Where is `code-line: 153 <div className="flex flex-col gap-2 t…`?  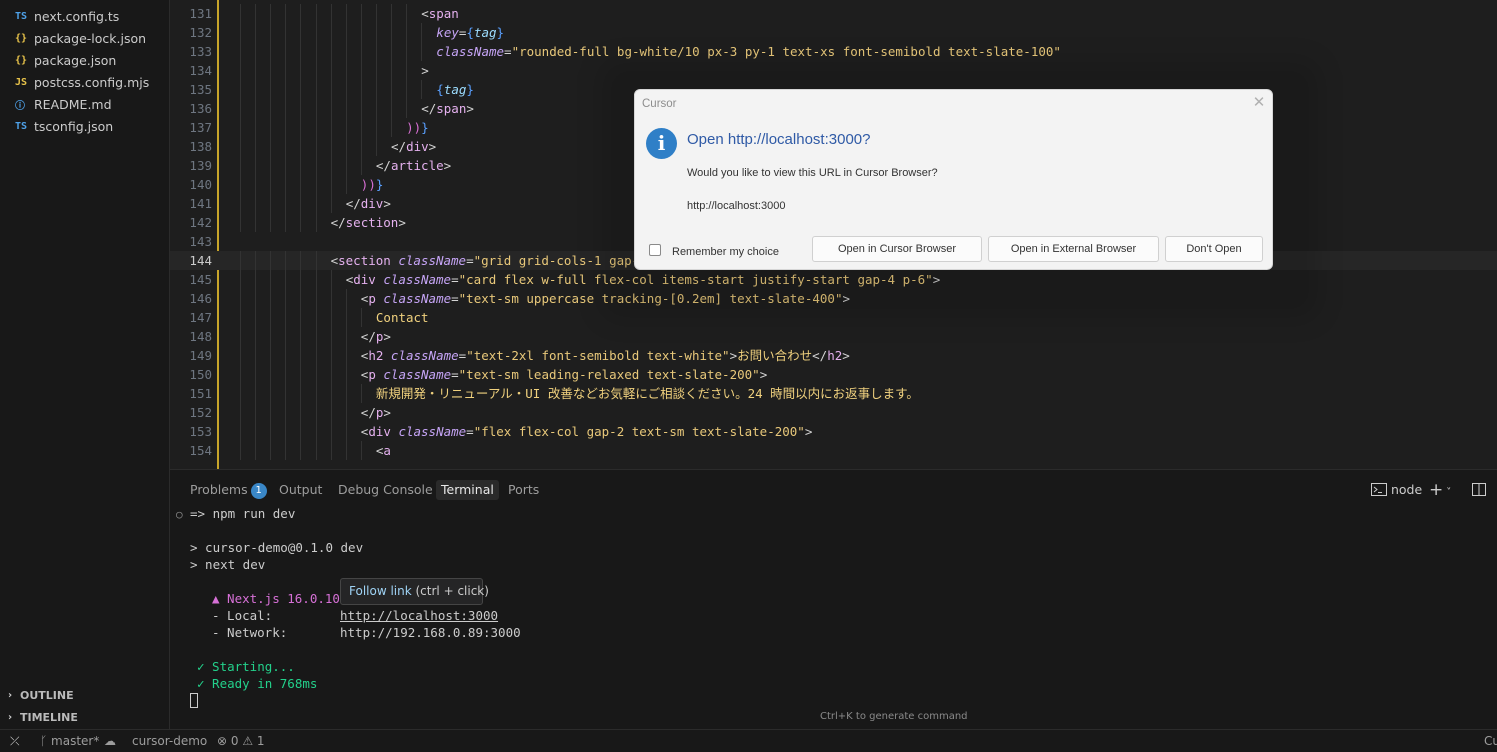 code-line: 153 <div className="flex flex-col gap-2 t… is located at coordinates (833, 431).